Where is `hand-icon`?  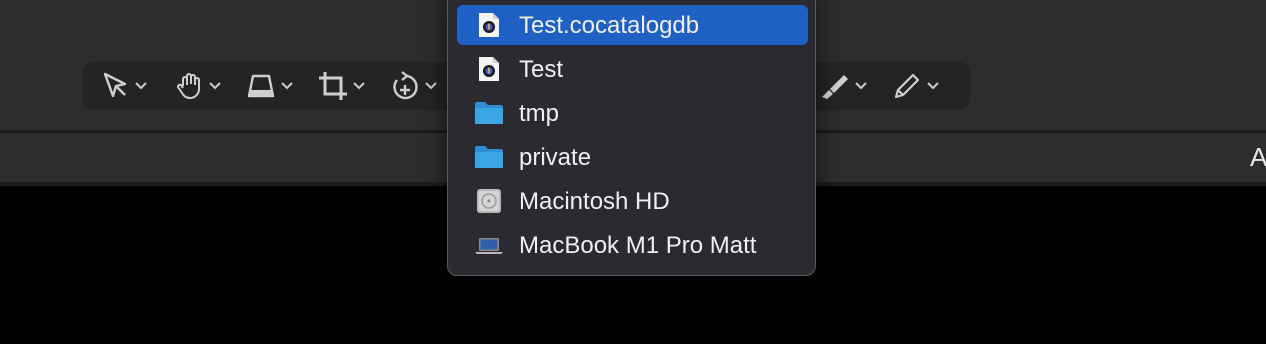 hand-icon is located at coordinates (190, 86).